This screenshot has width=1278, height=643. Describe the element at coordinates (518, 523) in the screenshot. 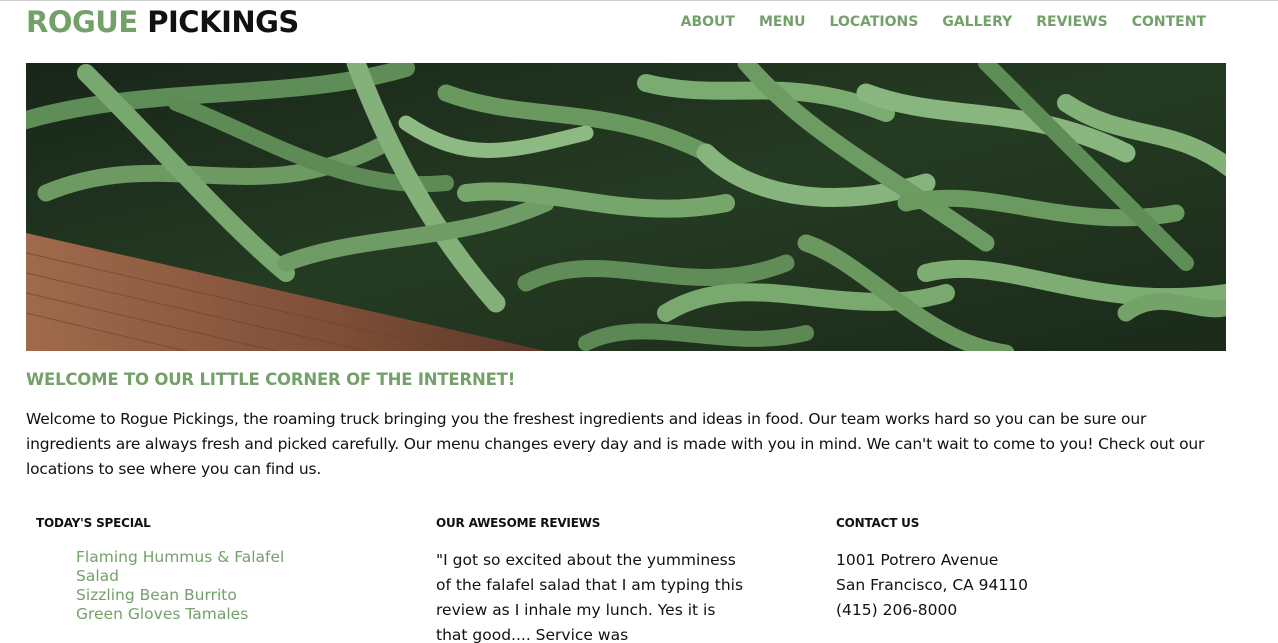

I see `reviews-title: OUR AWESOME REVIEWS` at that location.